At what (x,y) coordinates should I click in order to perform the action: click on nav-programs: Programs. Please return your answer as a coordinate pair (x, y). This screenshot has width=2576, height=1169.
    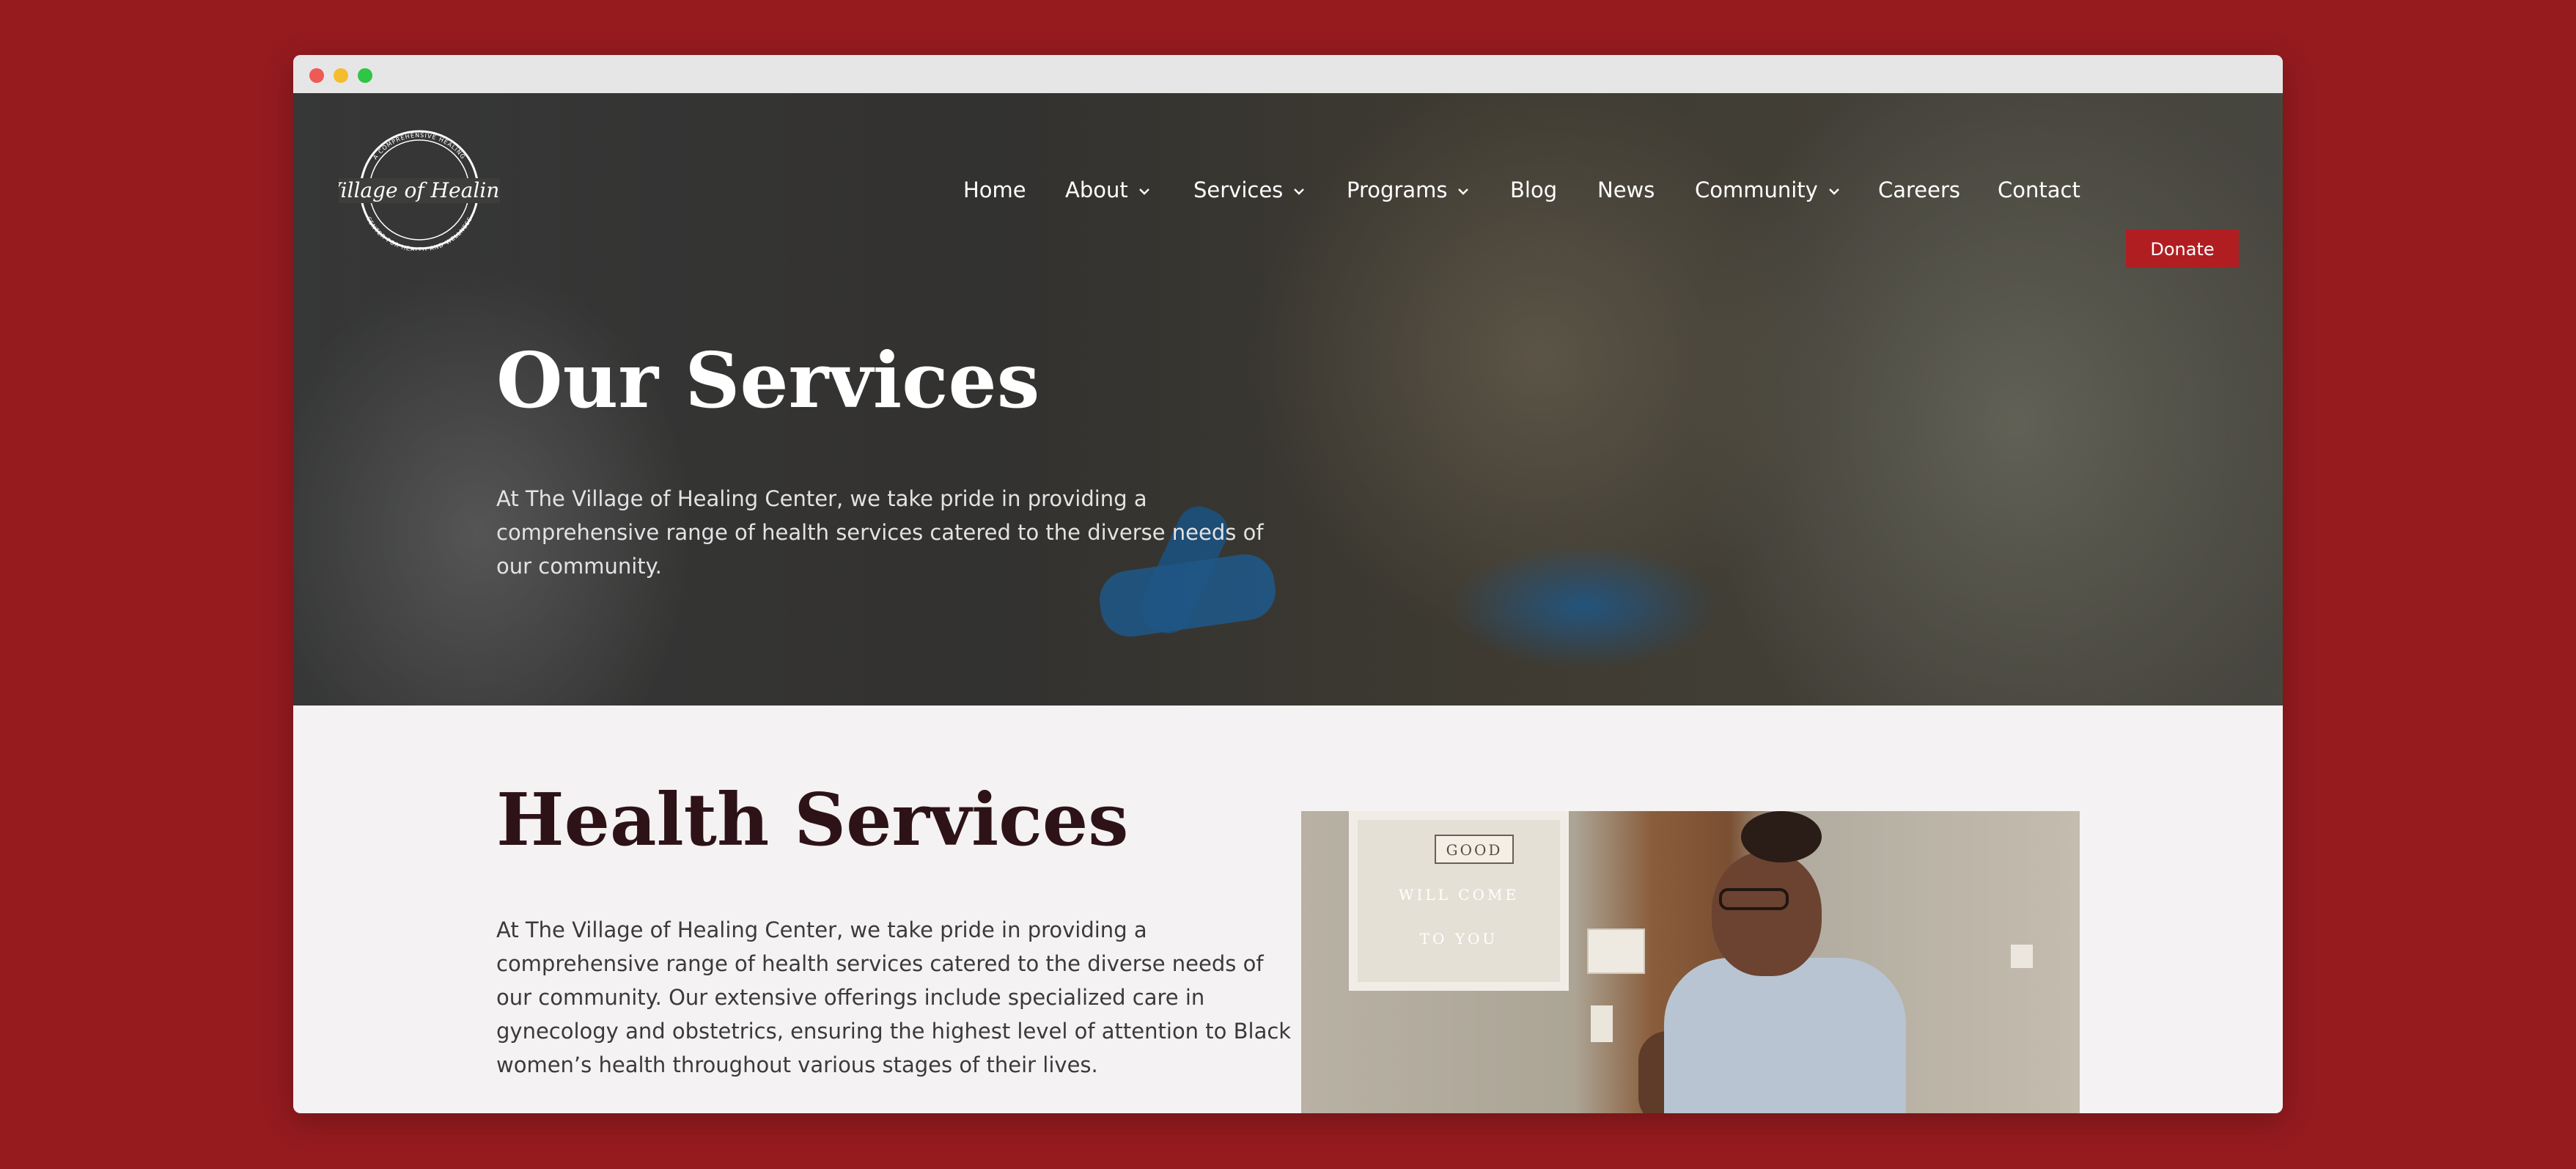
    Looking at the image, I should click on (1408, 190).